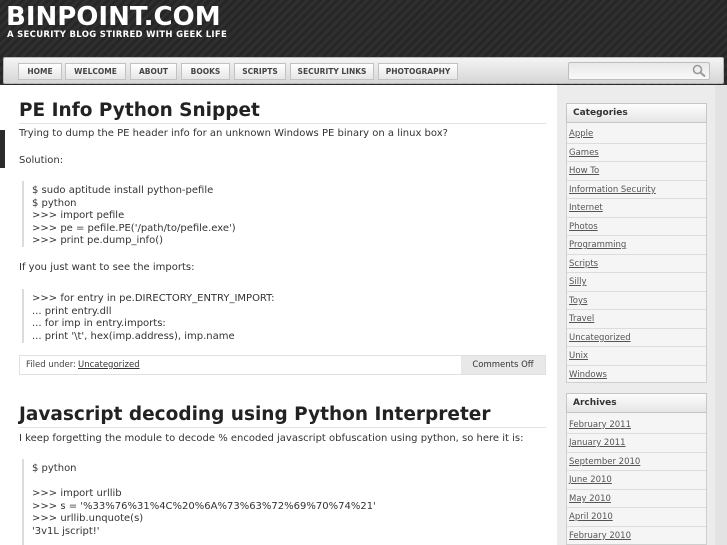 This screenshot has height=545, width=727. I want to click on category-link-windows: Windows, so click(588, 375).